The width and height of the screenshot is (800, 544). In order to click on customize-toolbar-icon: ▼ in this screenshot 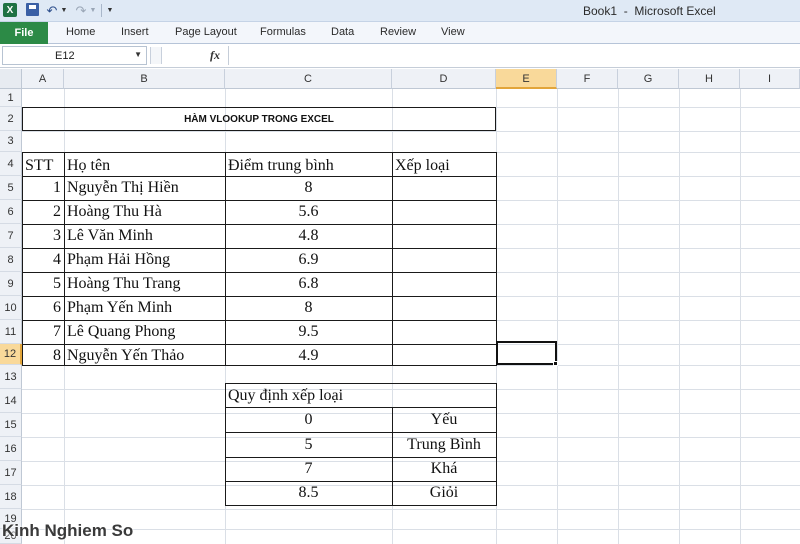, I will do `click(110, 10)`.